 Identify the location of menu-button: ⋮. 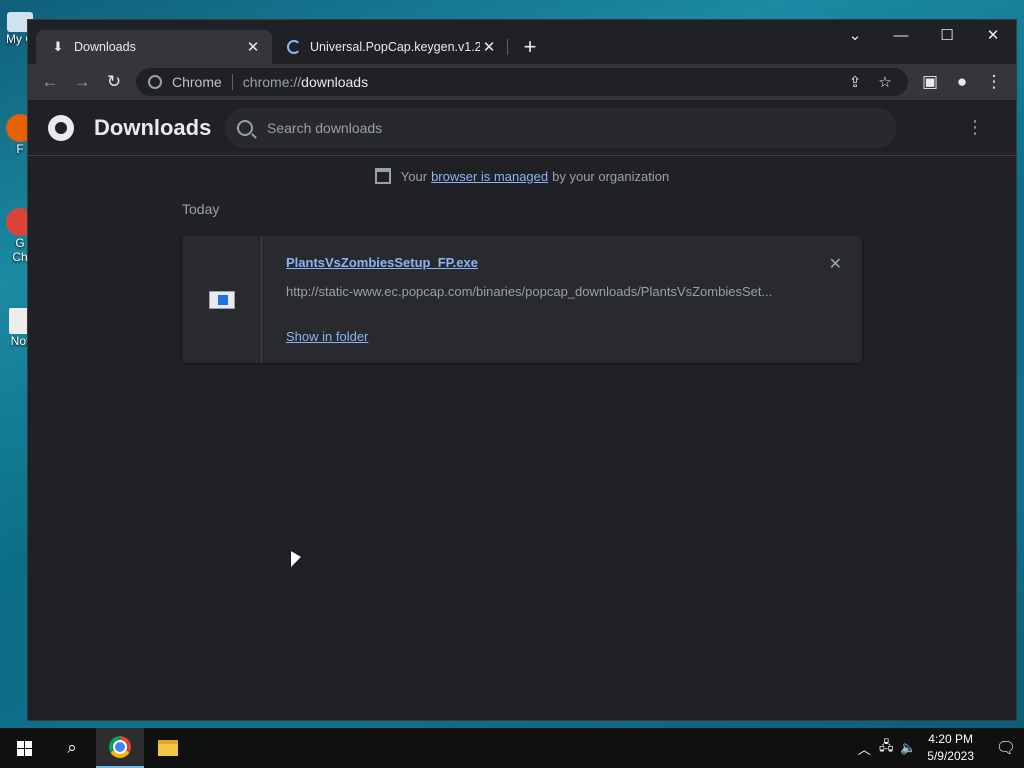
(994, 82).